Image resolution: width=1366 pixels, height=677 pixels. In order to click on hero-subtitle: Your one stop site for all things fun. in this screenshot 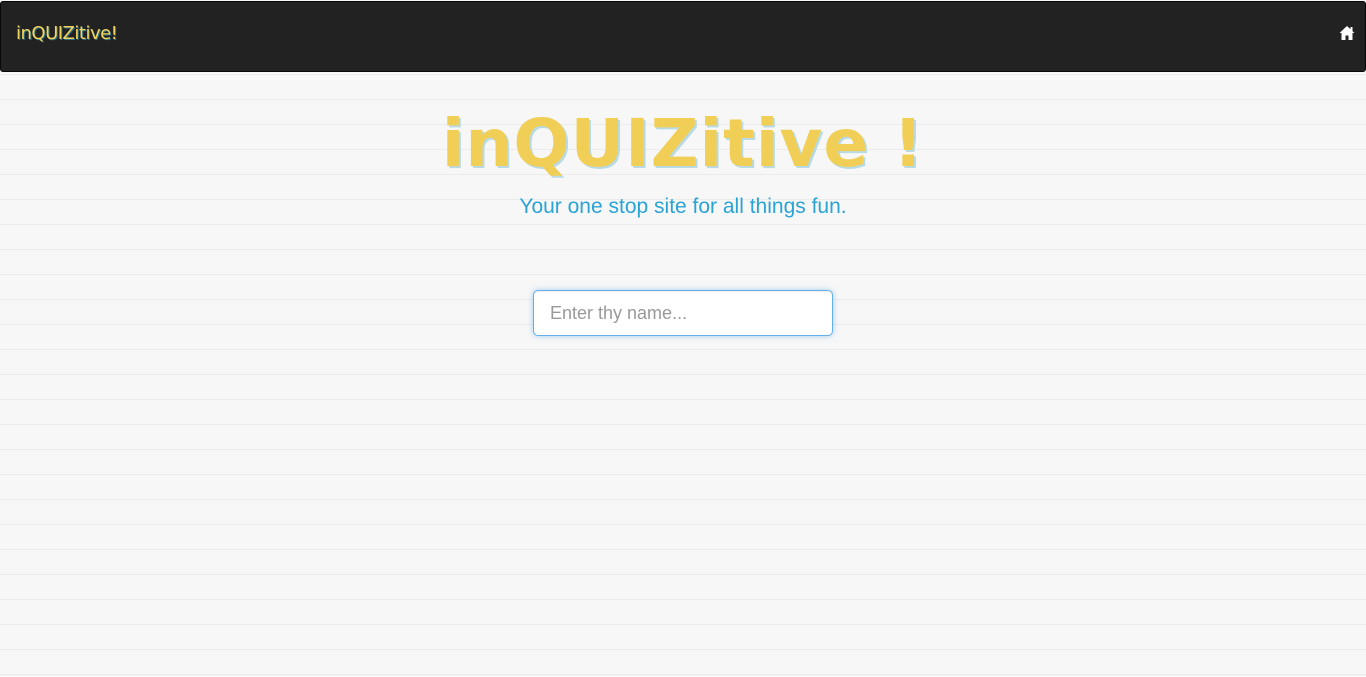, I will do `click(683, 206)`.